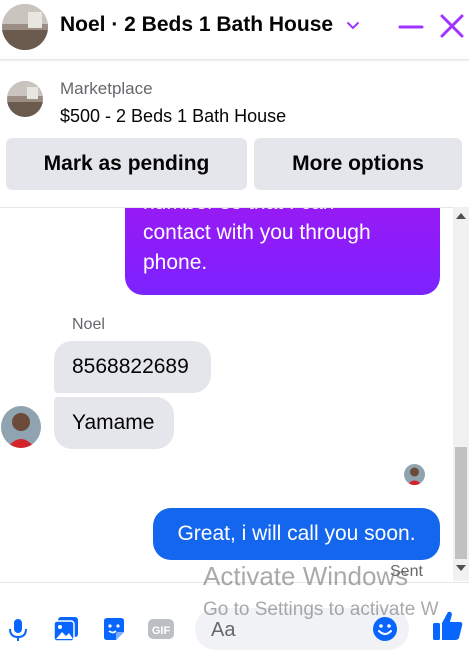 Image resolution: width=469 pixels, height=664 pixels. I want to click on listing-source: Marketplace, so click(106, 88).